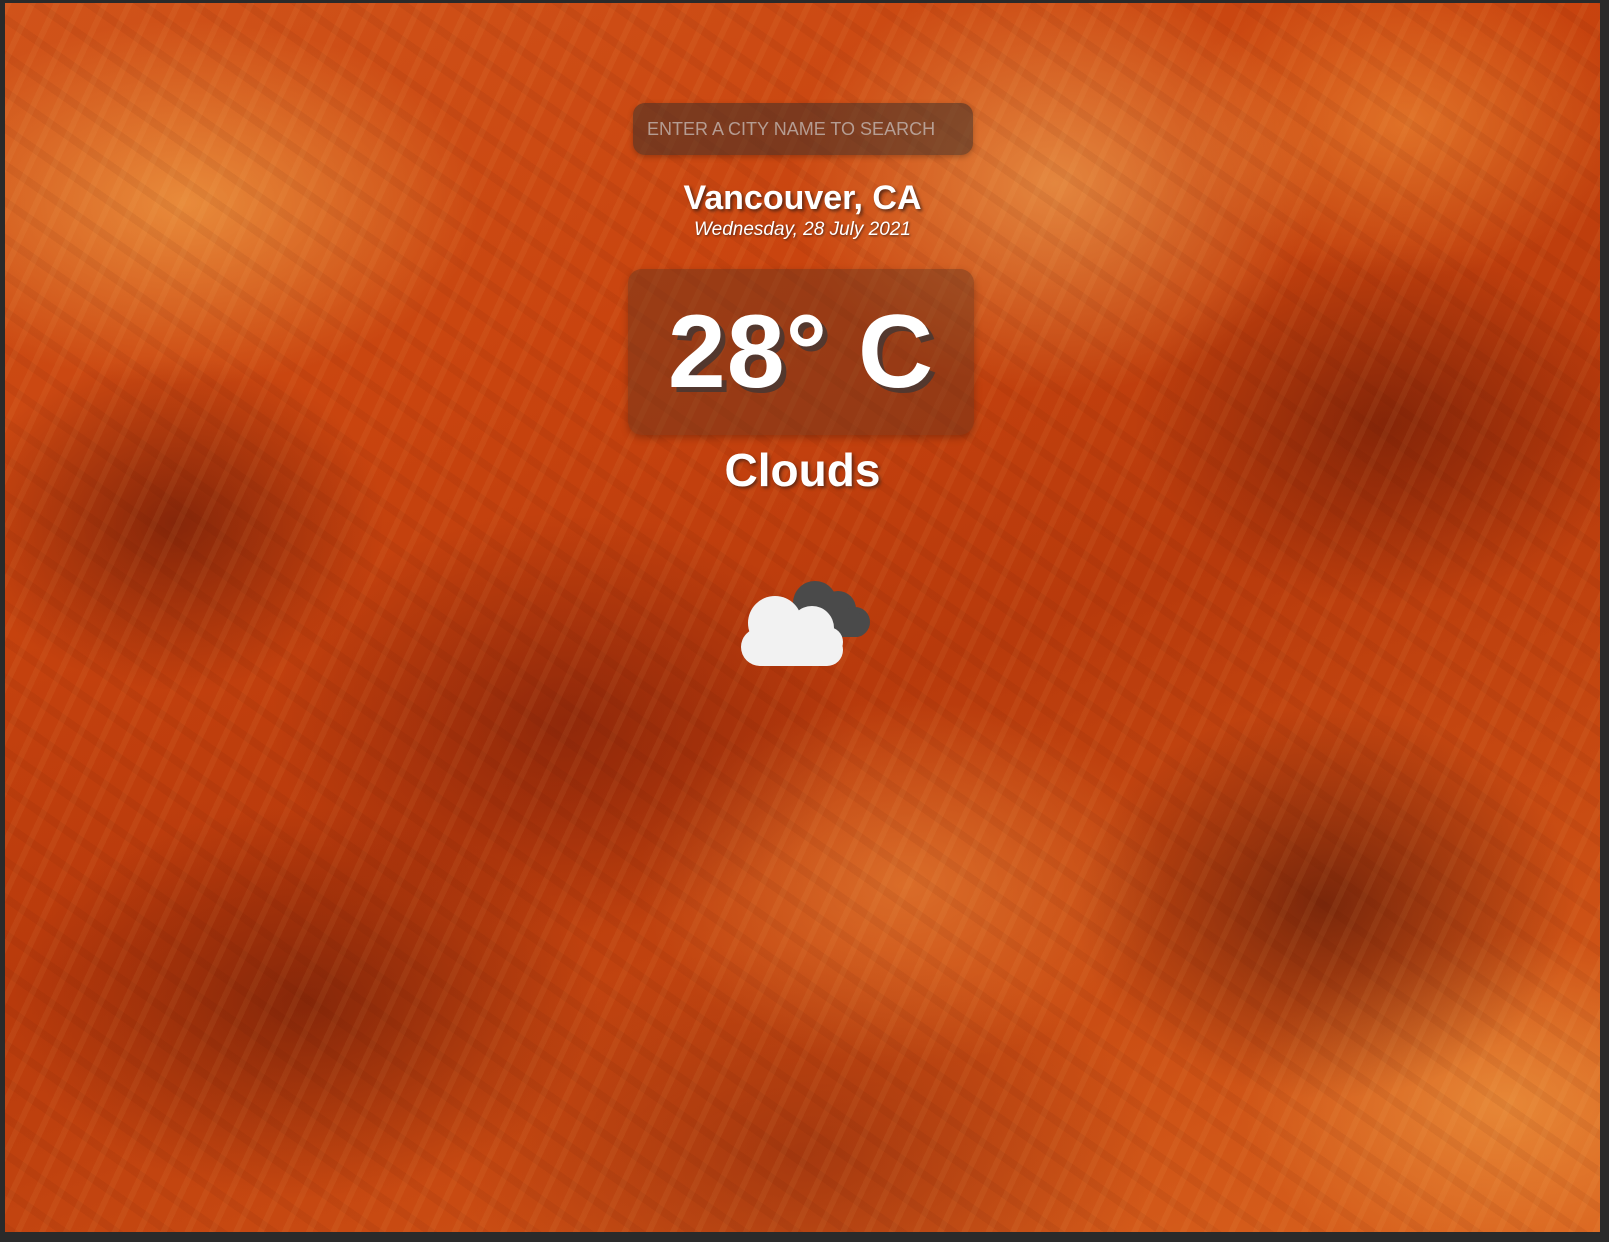 The width and height of the screenshot is (1609, 1242). What do you see at coordinates (805, 629) in the screenshot?
I see `clouds-icon` at bounding box center [805, 629].